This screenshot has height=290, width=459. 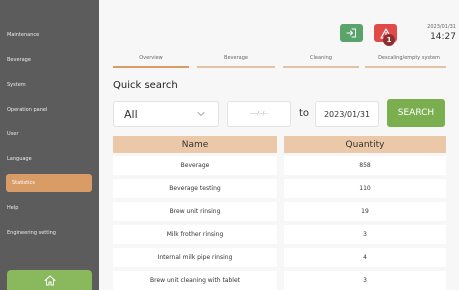 What do you see at coordinates (195, 144) in the screenshot?
I see `table-header-name: Name` at bounding box center [195, 144].